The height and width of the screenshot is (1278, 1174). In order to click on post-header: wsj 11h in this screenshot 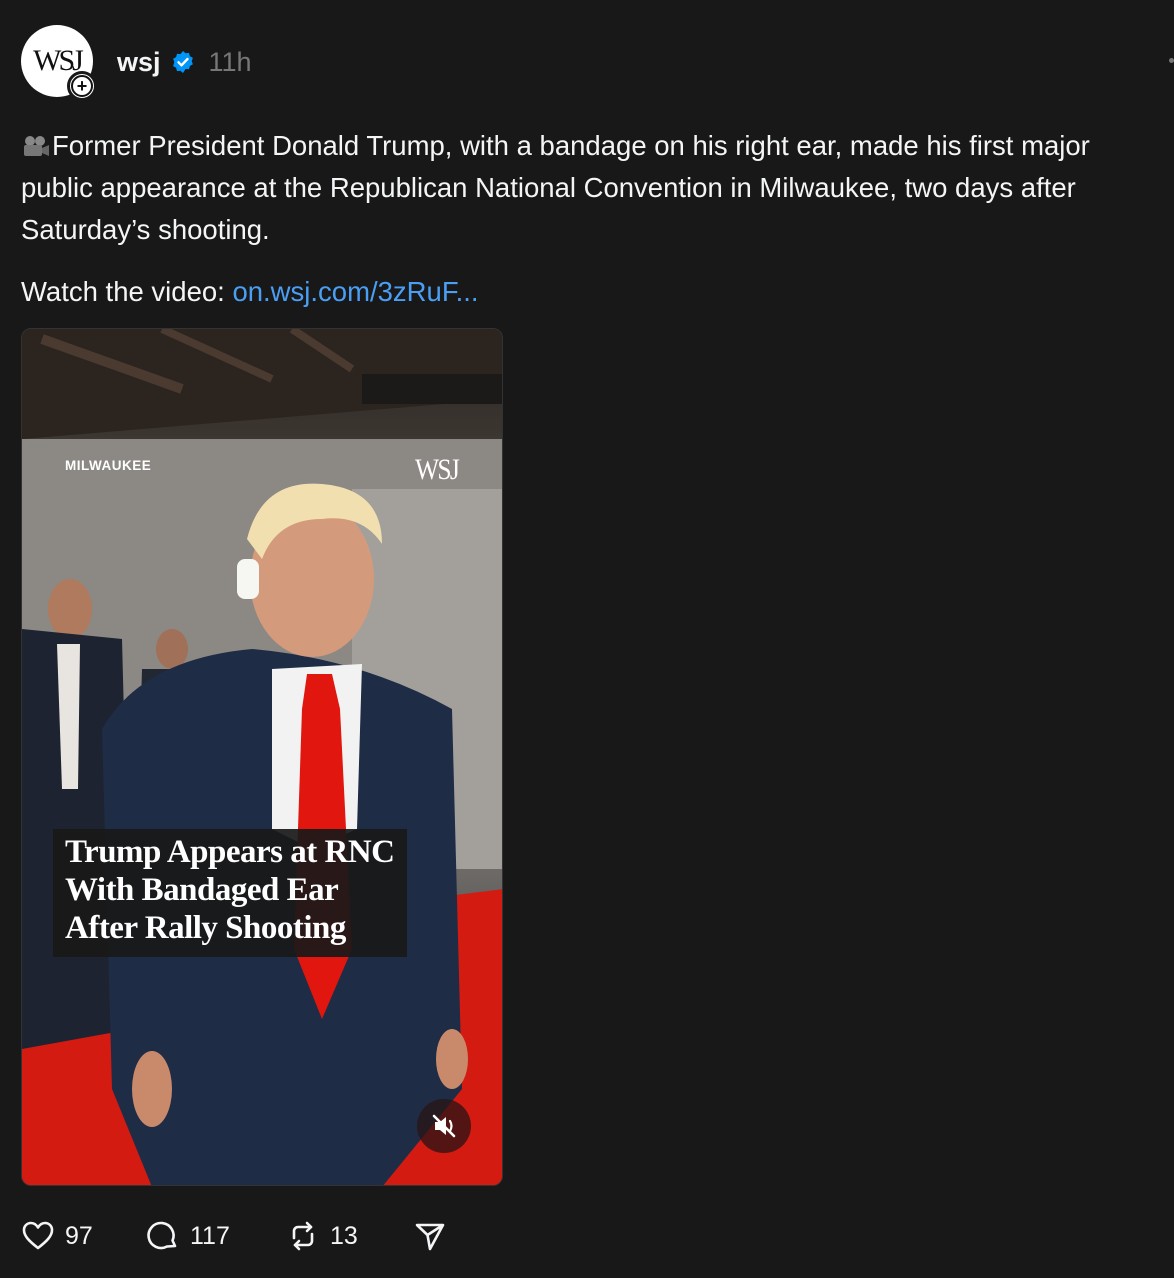, I will do `click(184, 62)`.